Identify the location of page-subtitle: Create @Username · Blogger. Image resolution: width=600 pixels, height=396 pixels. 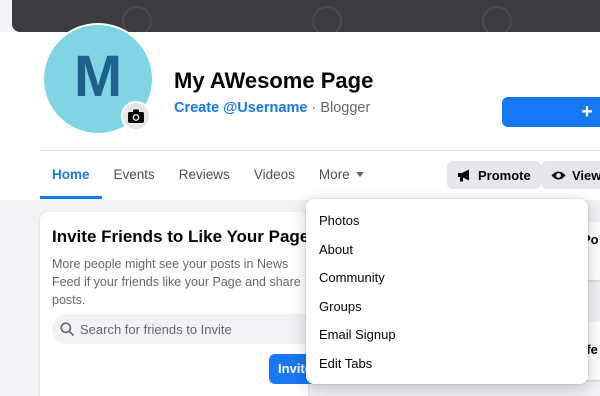
(272, 108).